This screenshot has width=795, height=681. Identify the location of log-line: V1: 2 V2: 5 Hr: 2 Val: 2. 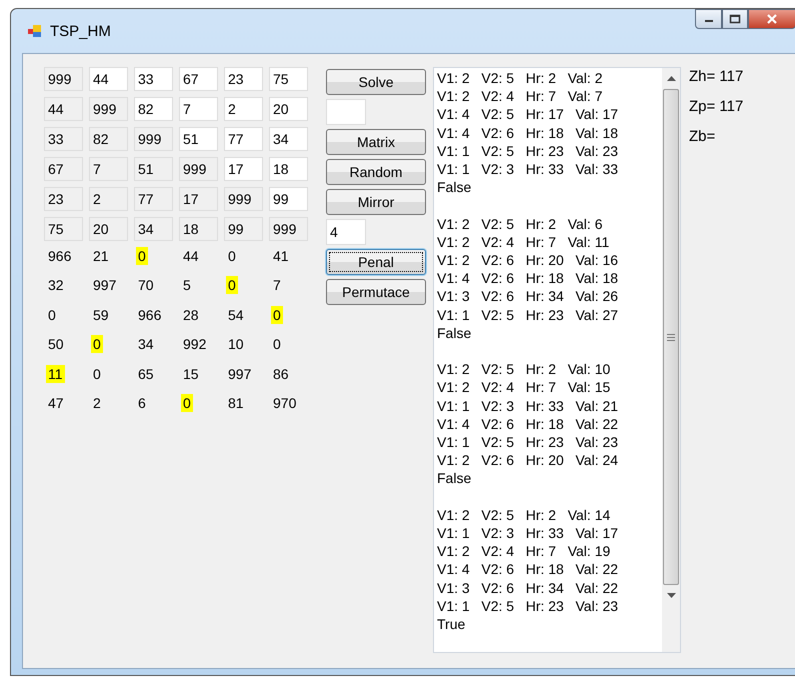
(520, 78).